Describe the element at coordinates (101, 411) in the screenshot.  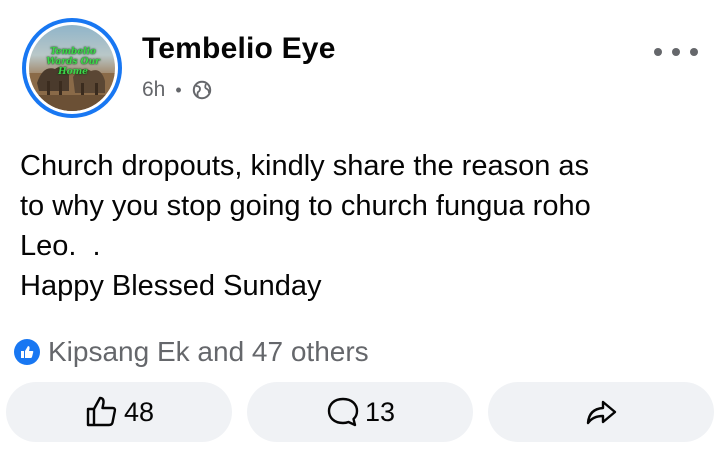
I see `thumbs-up-icon` at that location.